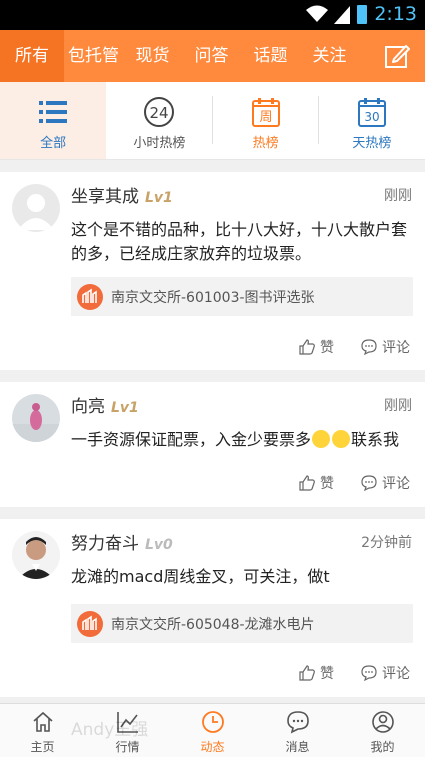  Describe the element at coordinates (122, 541) in the screenshot. I see `username: 努力奋斗 Lv0` at that location.